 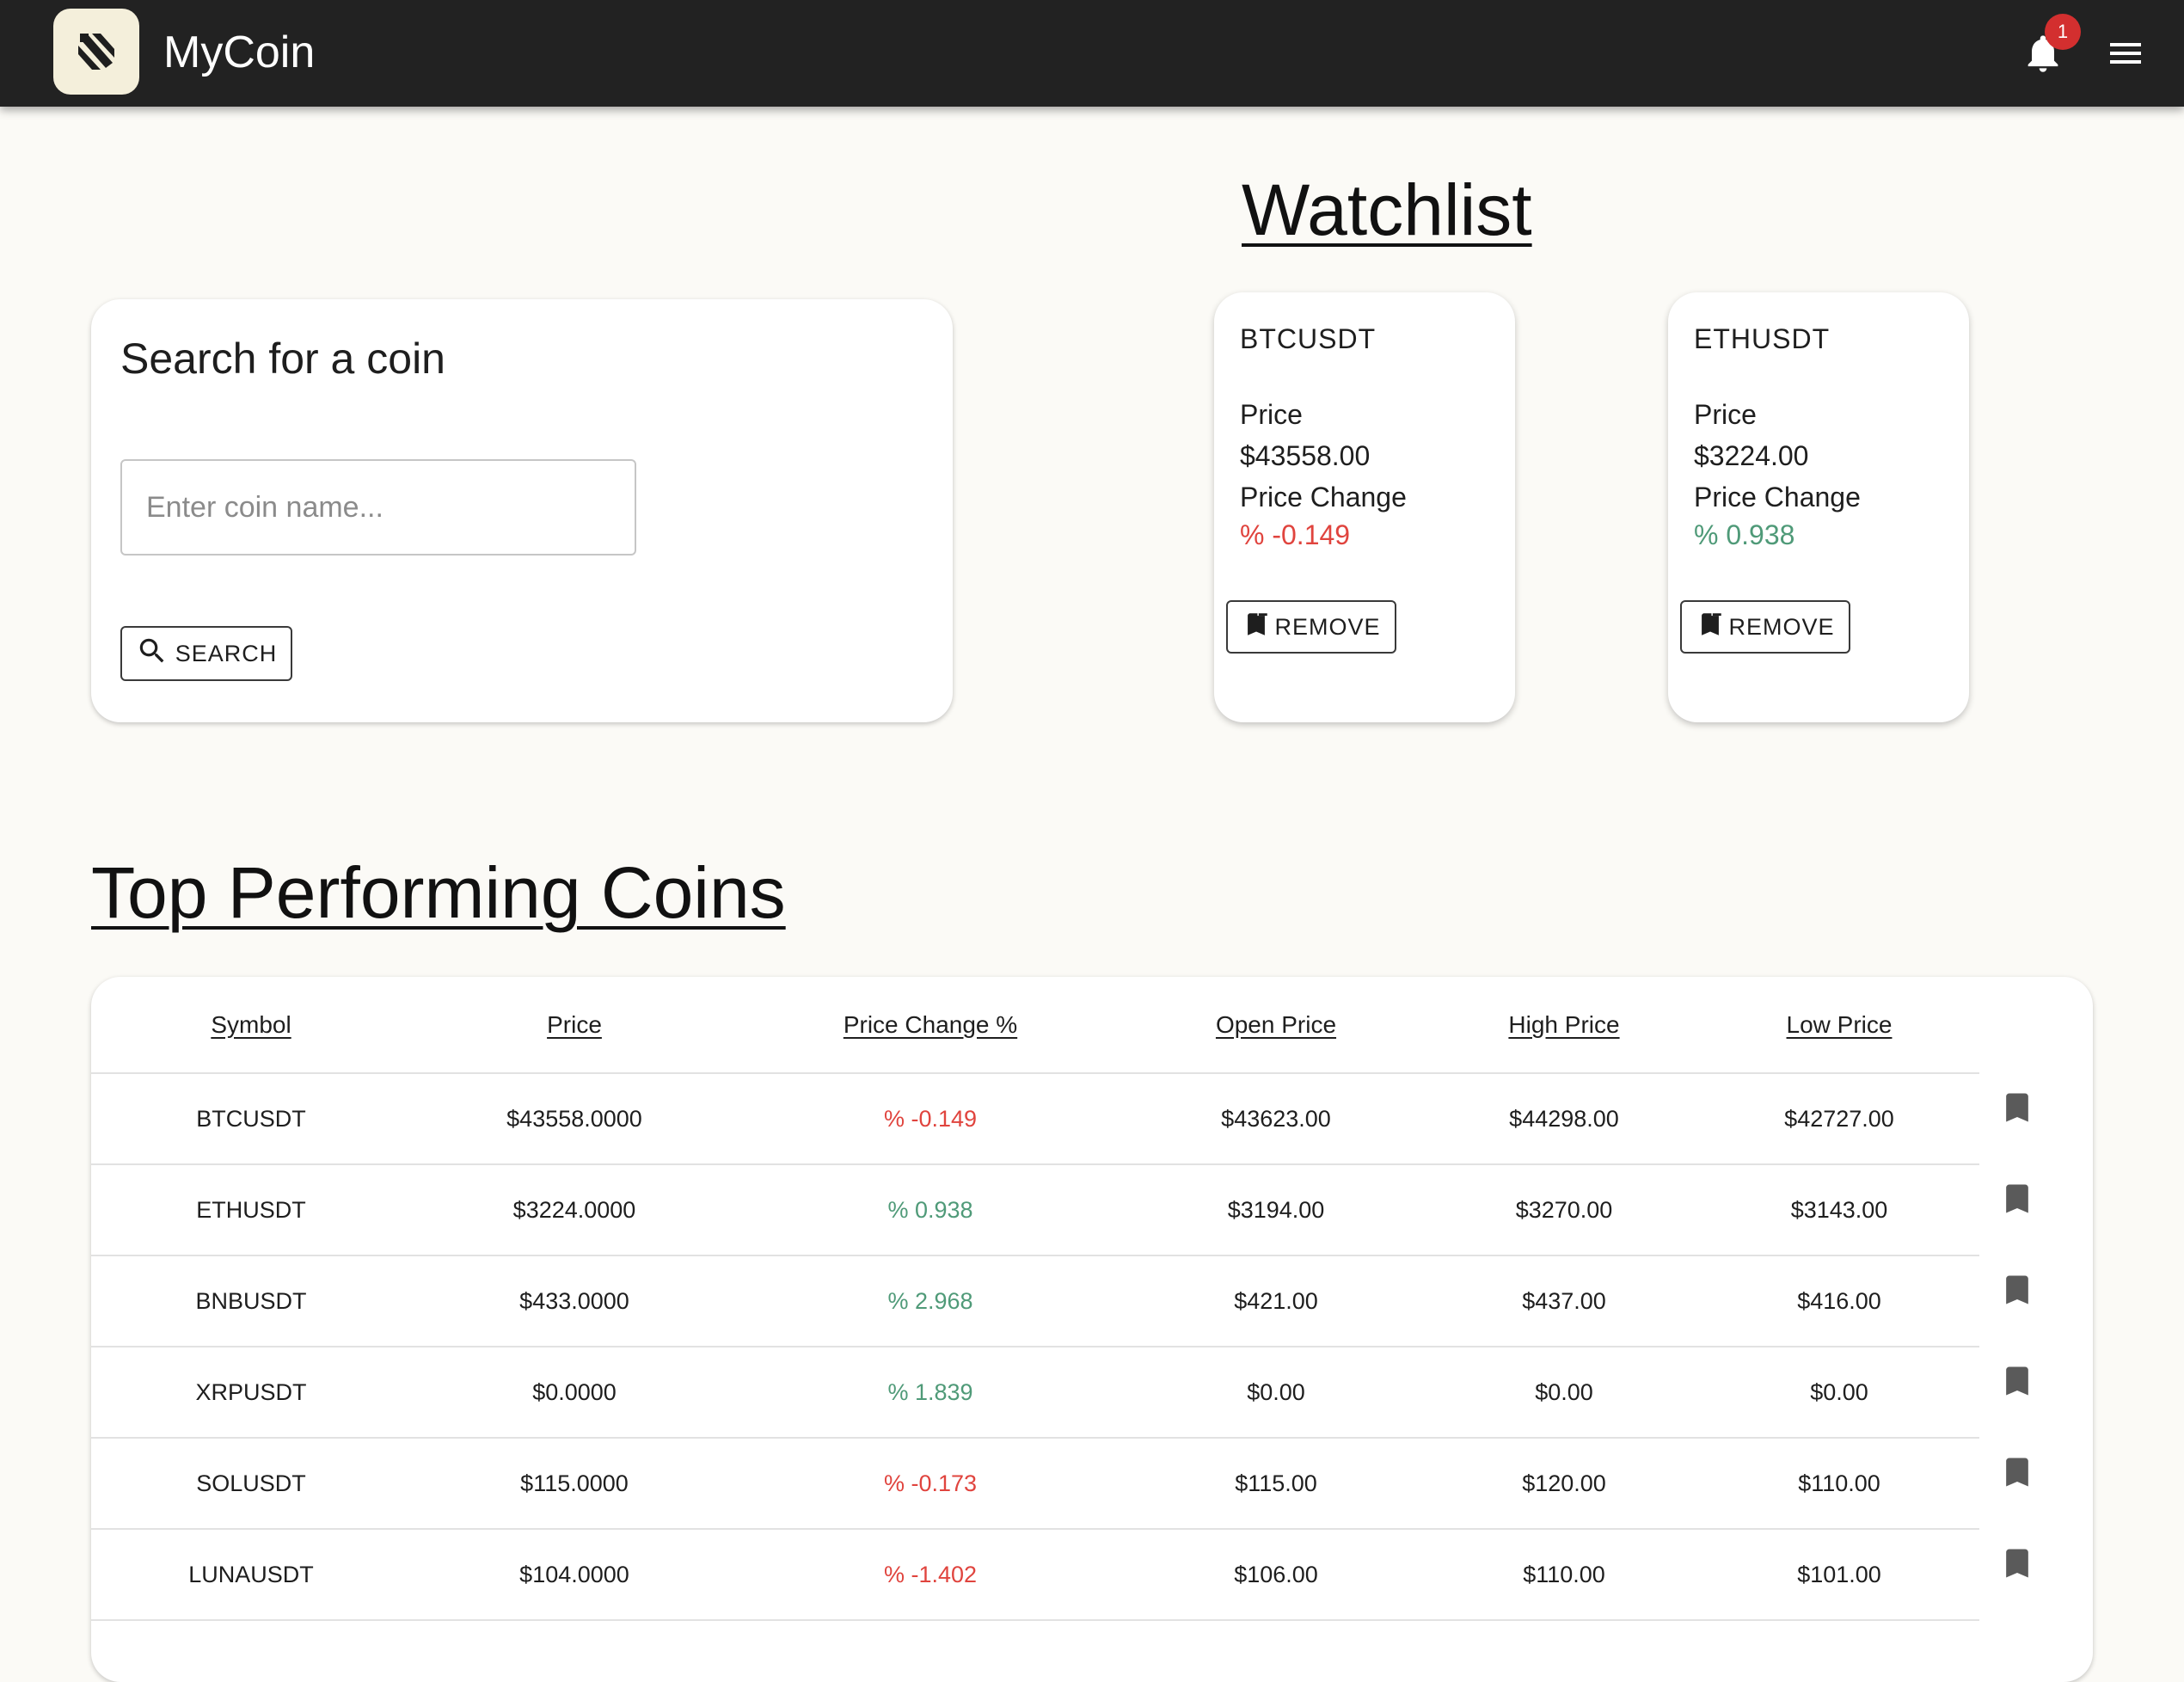 I want to click on cell-price: $0.0000, so click(x=574, y=1393).